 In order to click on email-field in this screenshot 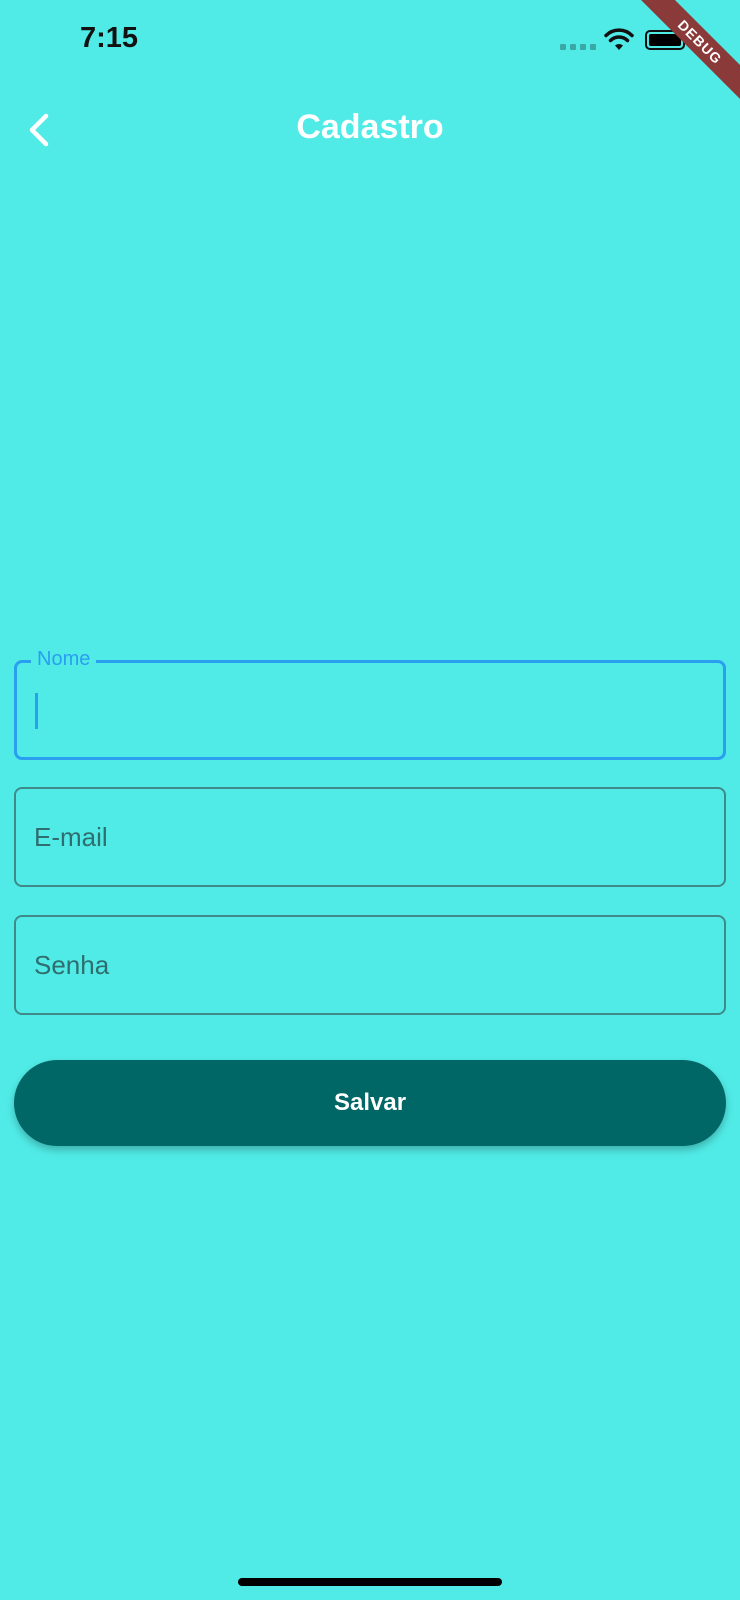, I will do `click(370, 837)`.